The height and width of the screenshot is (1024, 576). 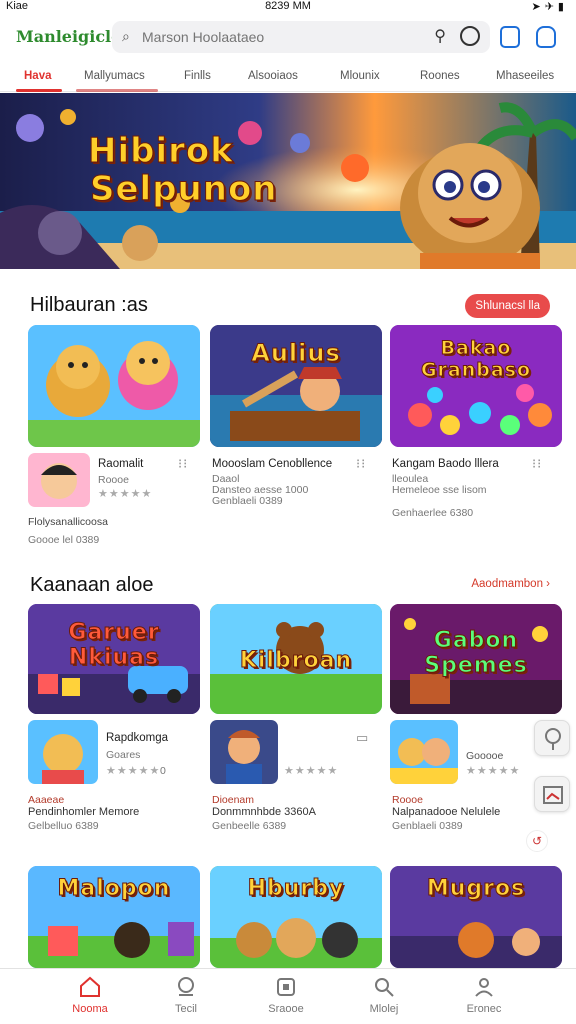 I want to click on tab-mlounix: Mlounix, so click(x=360, y=76).